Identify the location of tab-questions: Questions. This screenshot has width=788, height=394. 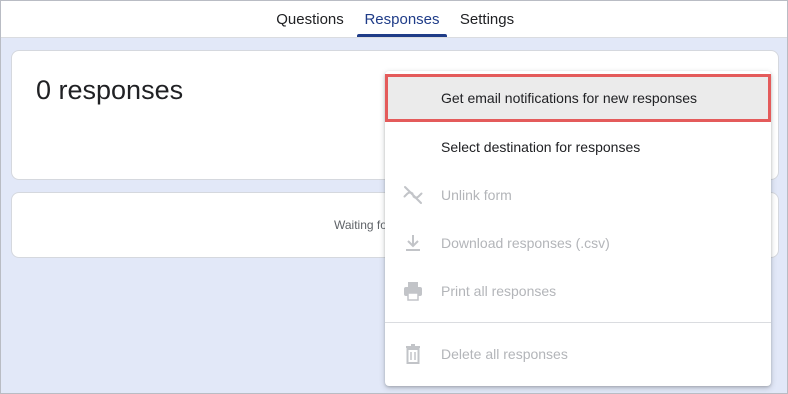
(310, 19).